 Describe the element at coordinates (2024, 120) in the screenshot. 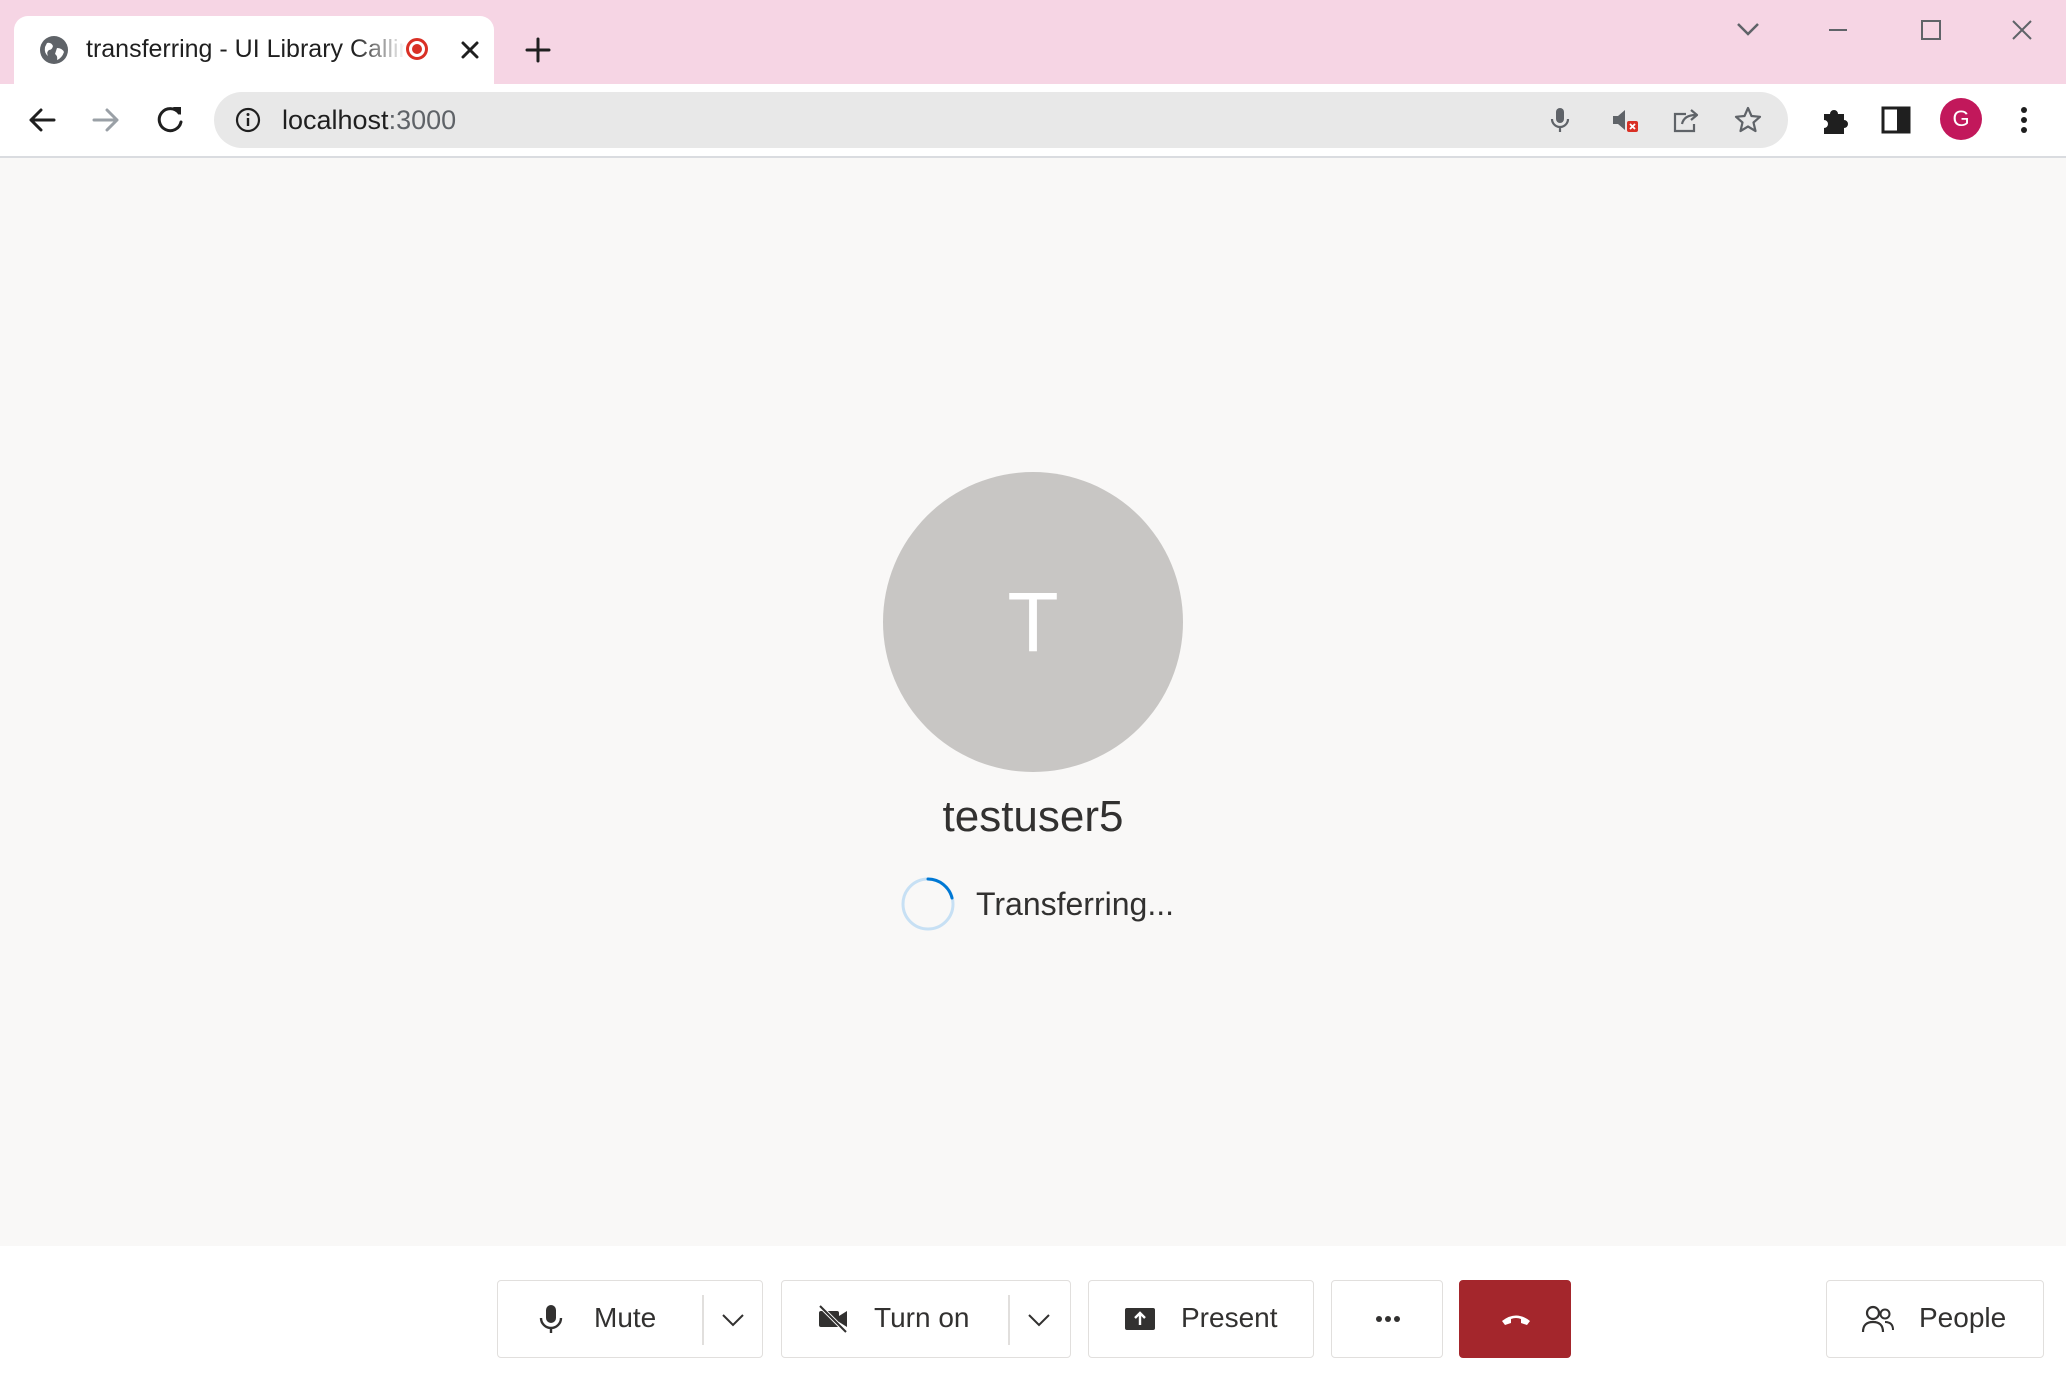

I see `menu-kebab-icon` at that location.